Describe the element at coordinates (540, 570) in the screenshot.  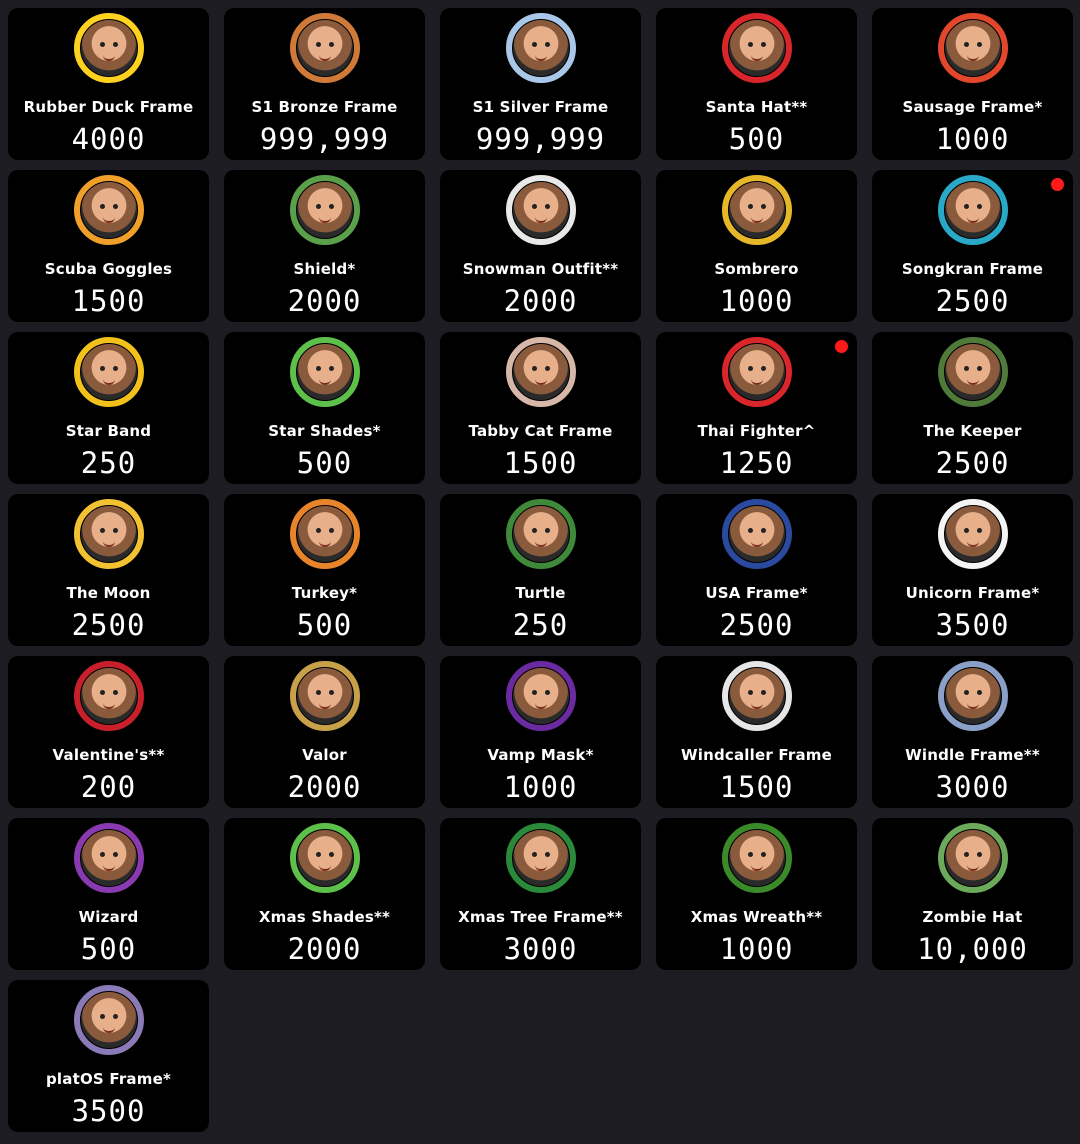
I see `item-card: Turtle 250` at that location.